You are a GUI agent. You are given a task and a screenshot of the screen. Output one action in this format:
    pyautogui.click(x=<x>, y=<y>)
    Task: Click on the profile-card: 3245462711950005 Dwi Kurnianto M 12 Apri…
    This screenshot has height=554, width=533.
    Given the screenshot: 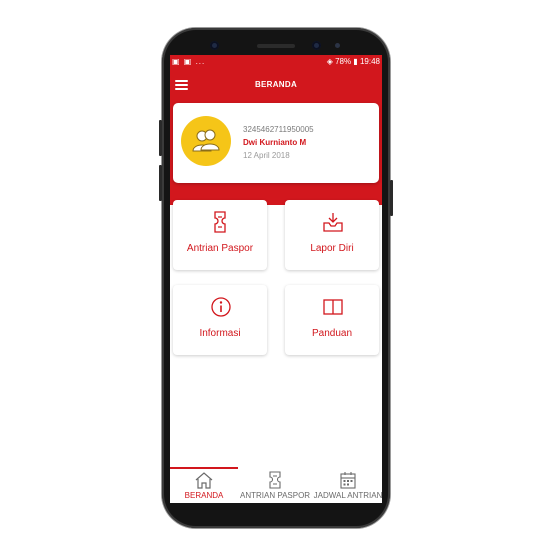 What is the action you would take?
    pyautogui.click(x=276, y=143)
    